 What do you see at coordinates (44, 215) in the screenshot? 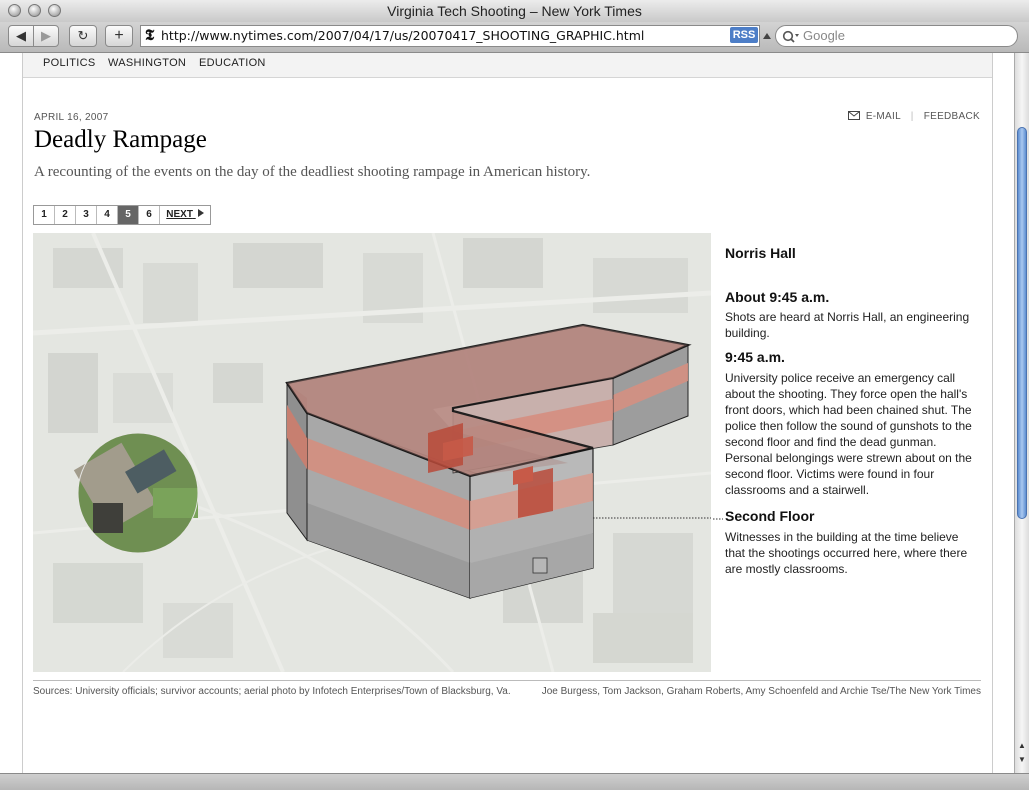
I see `page-link-1: 1` at bounding box center [44, 215].